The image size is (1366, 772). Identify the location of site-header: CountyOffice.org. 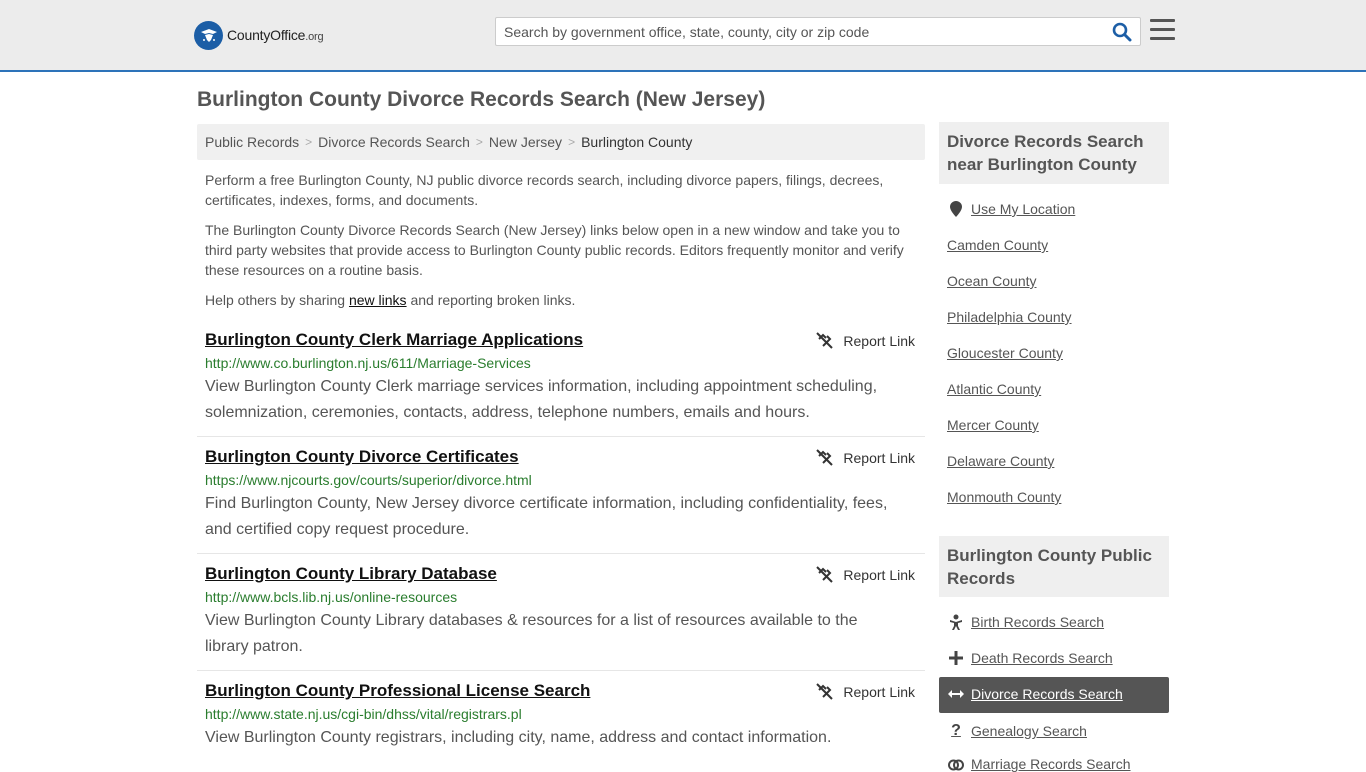
(683, 36).